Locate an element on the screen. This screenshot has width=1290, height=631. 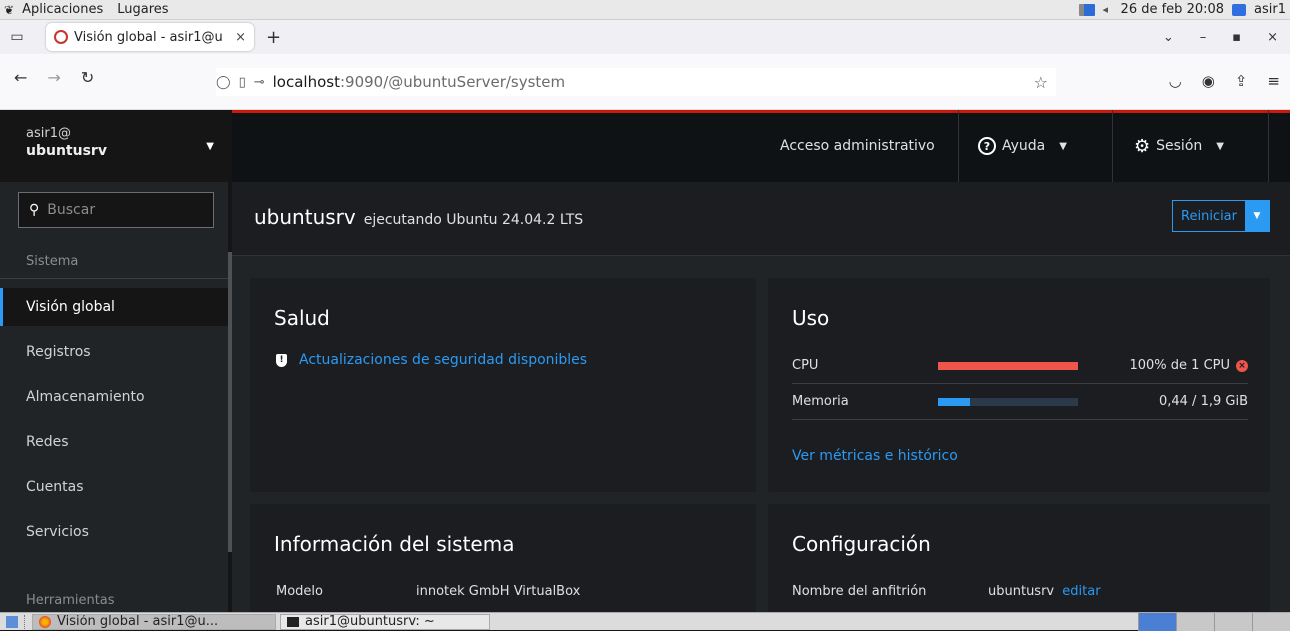
edit-hostname-link: editar is located at coordinates (1081, 591).